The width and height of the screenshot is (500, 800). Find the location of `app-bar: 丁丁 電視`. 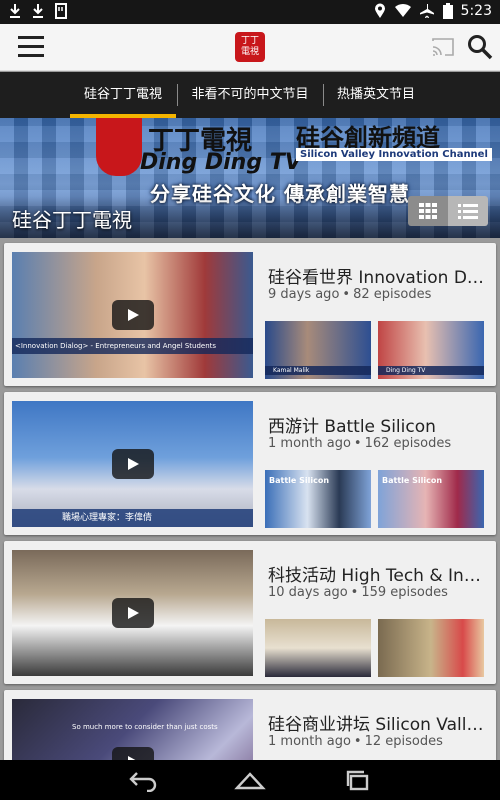

app-bar: 丁丁 電視 is located at coordinates (250, 47).